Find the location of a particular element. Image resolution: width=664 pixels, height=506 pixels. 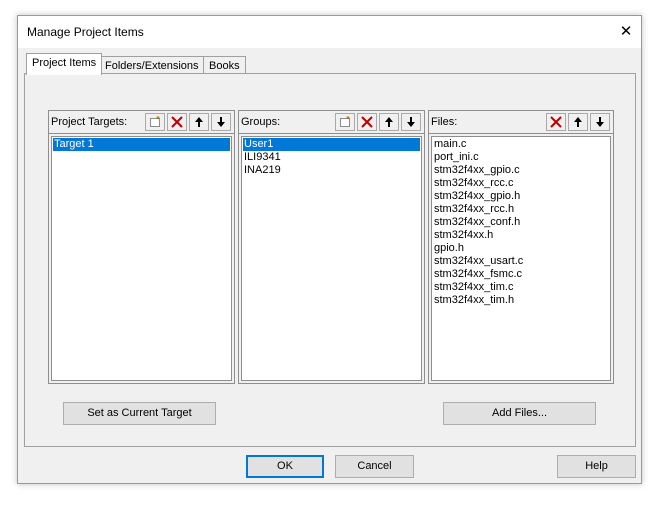

new-group-button is located at coordinates (345, 122).